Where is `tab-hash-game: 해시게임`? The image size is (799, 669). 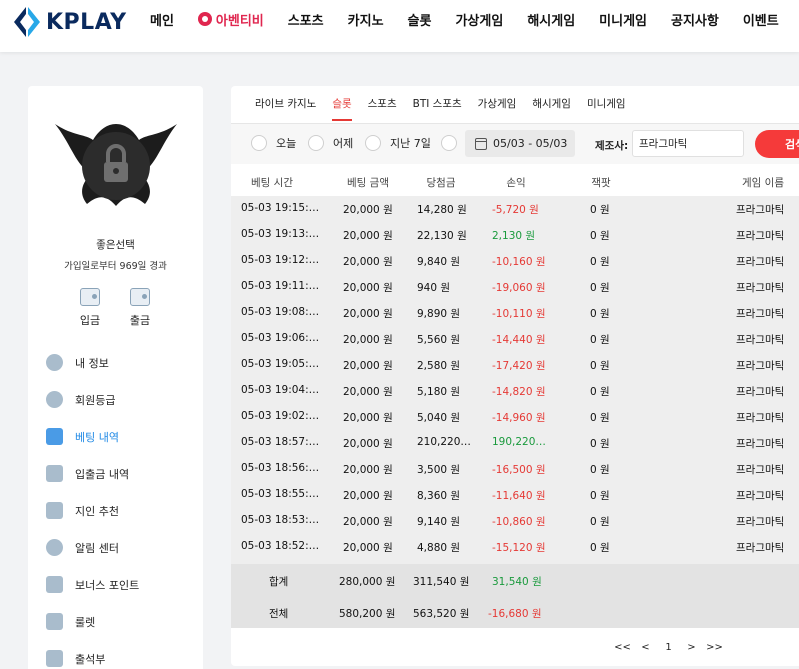 tab-hash-game: 해시게임 is located at coordinates (551, 108).